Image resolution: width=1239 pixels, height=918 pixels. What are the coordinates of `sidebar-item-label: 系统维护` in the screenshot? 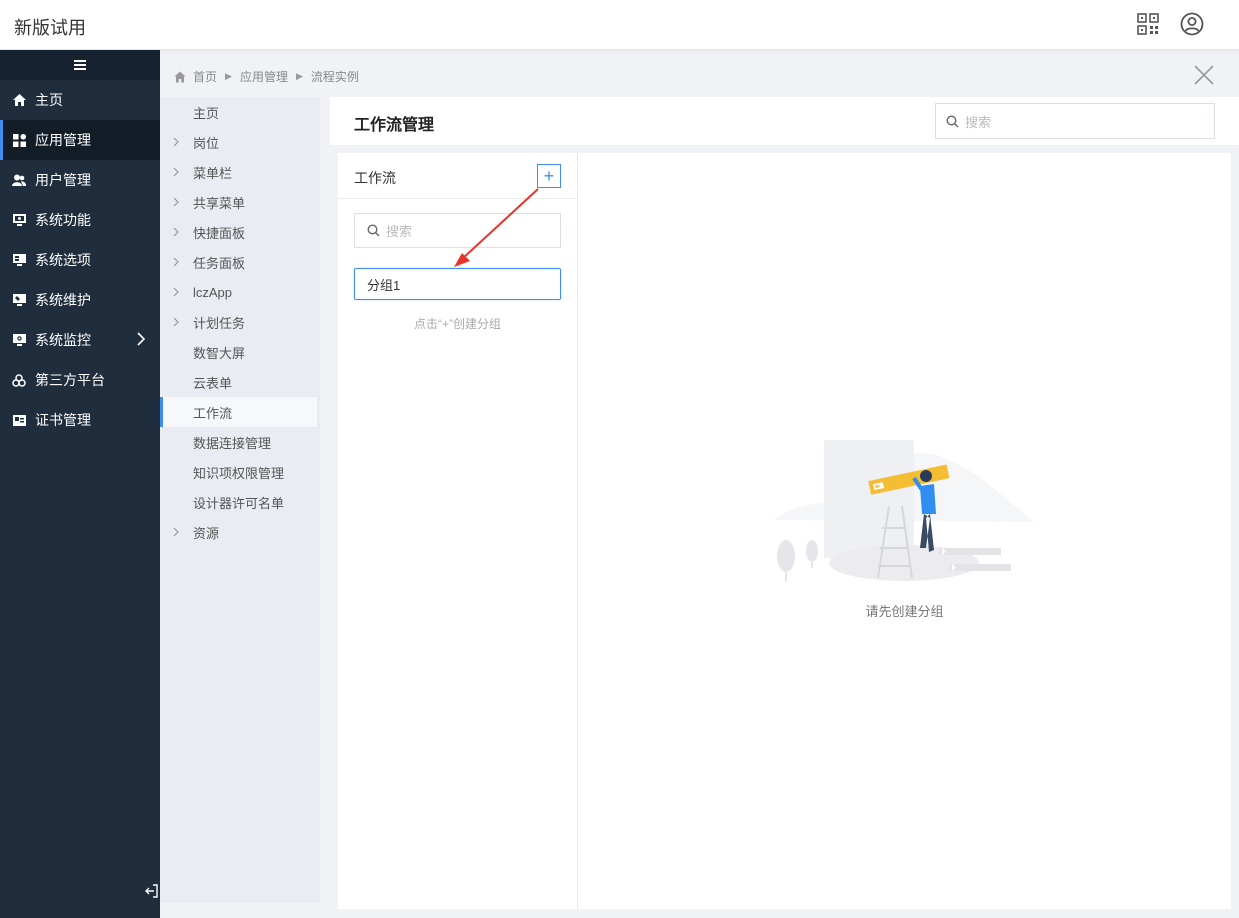 It's located at (63, 300).